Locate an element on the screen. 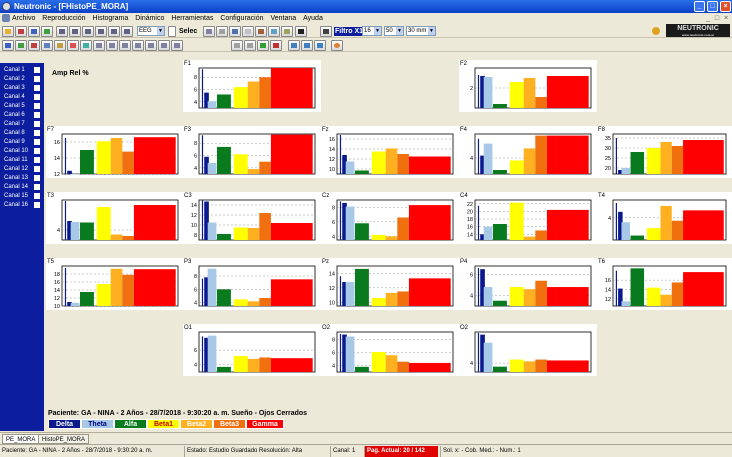  channel-item: Canal 10 is located at coordinates (22, 151).